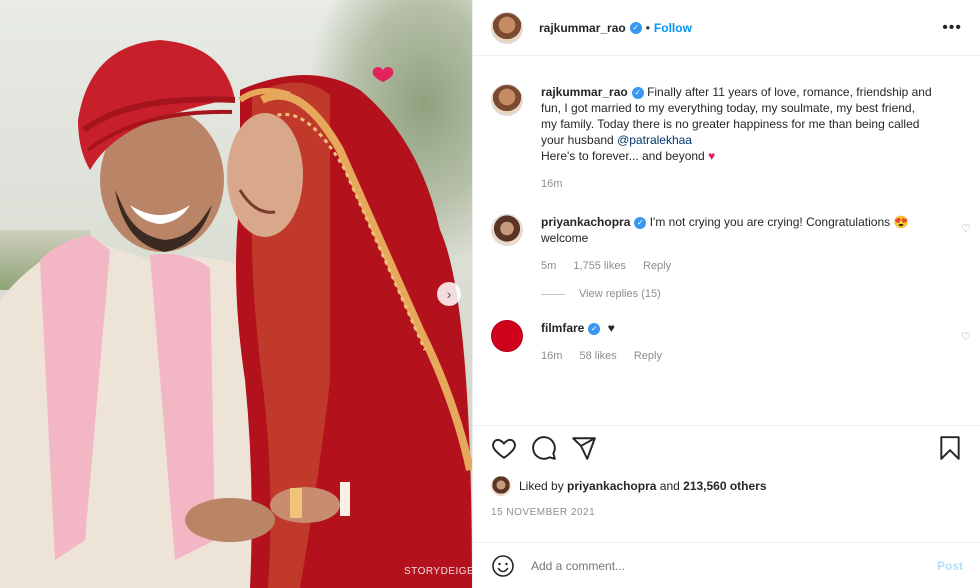 The image size is (980, 588). I want to click on bookmark-icon, so click(950, 448).